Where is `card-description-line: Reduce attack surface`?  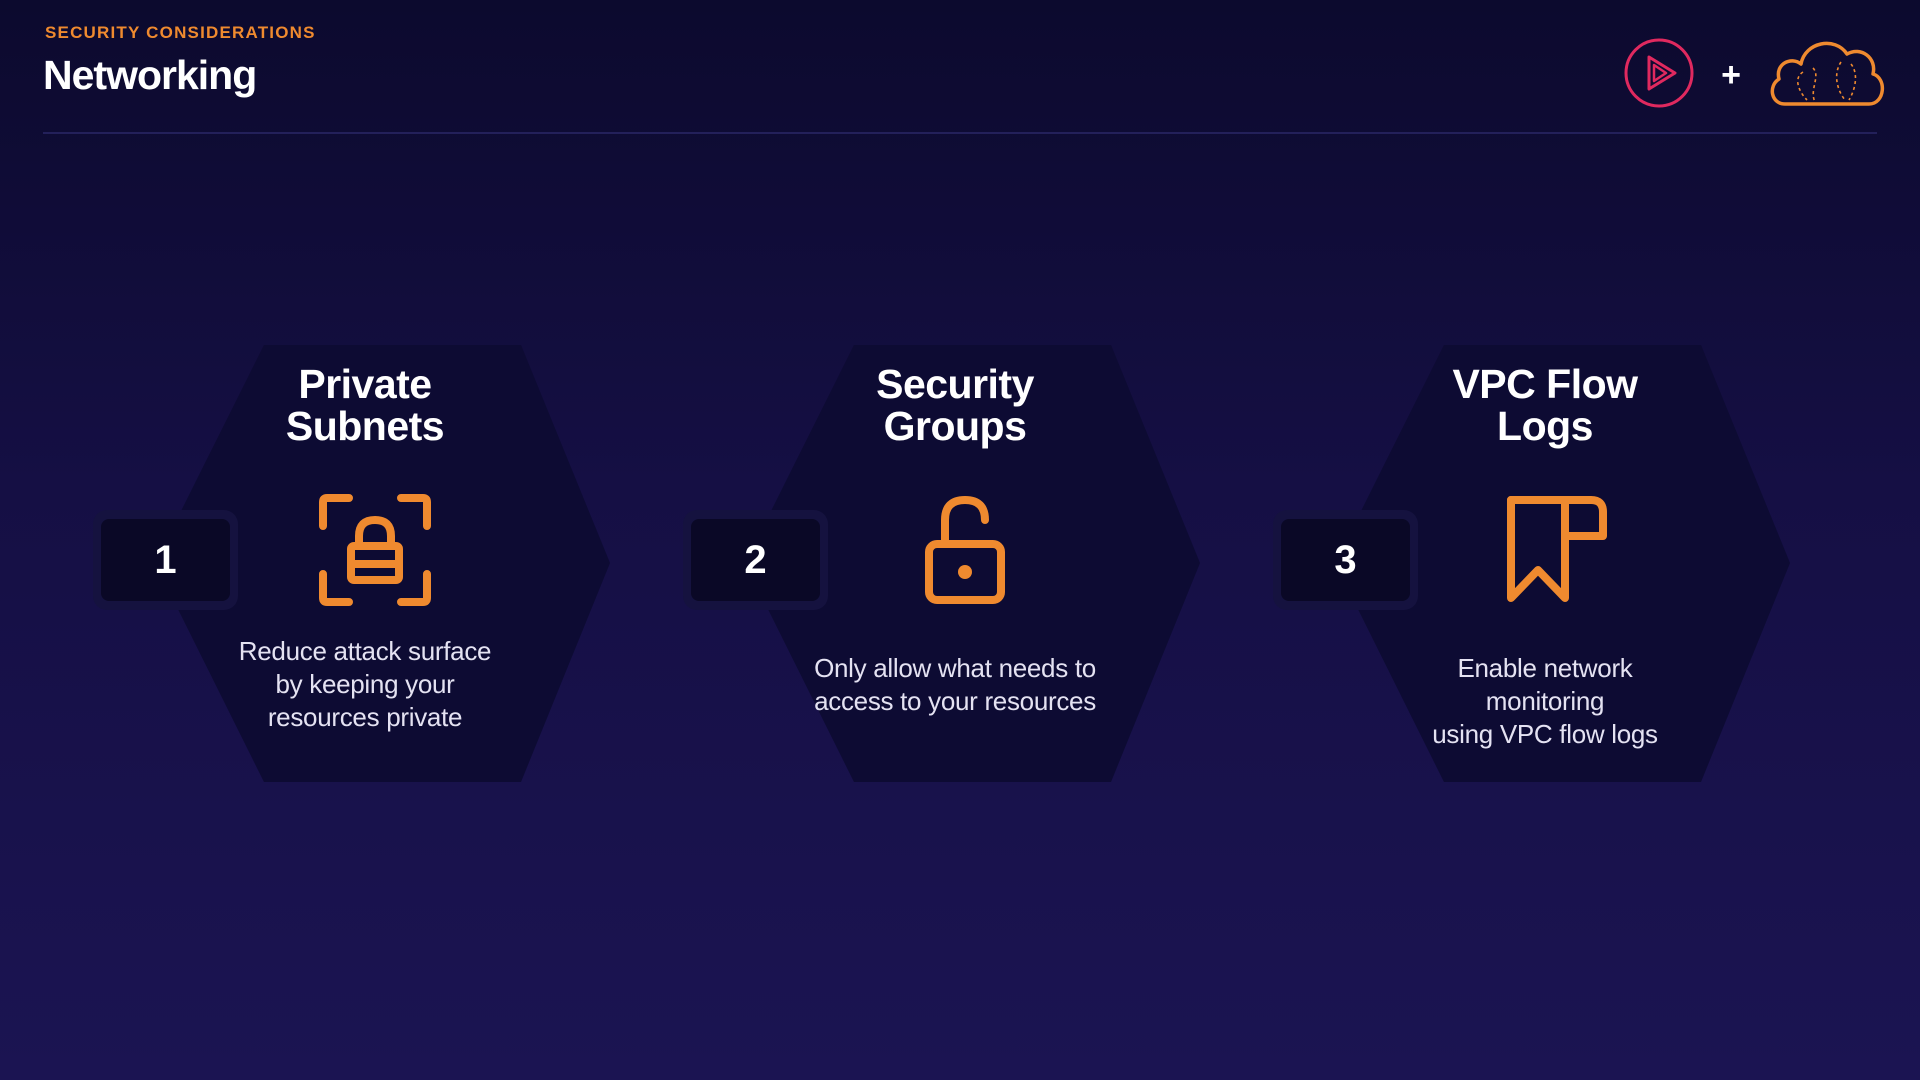
card-description-line: Reduce attack surface is located at coordinates (365, 651).